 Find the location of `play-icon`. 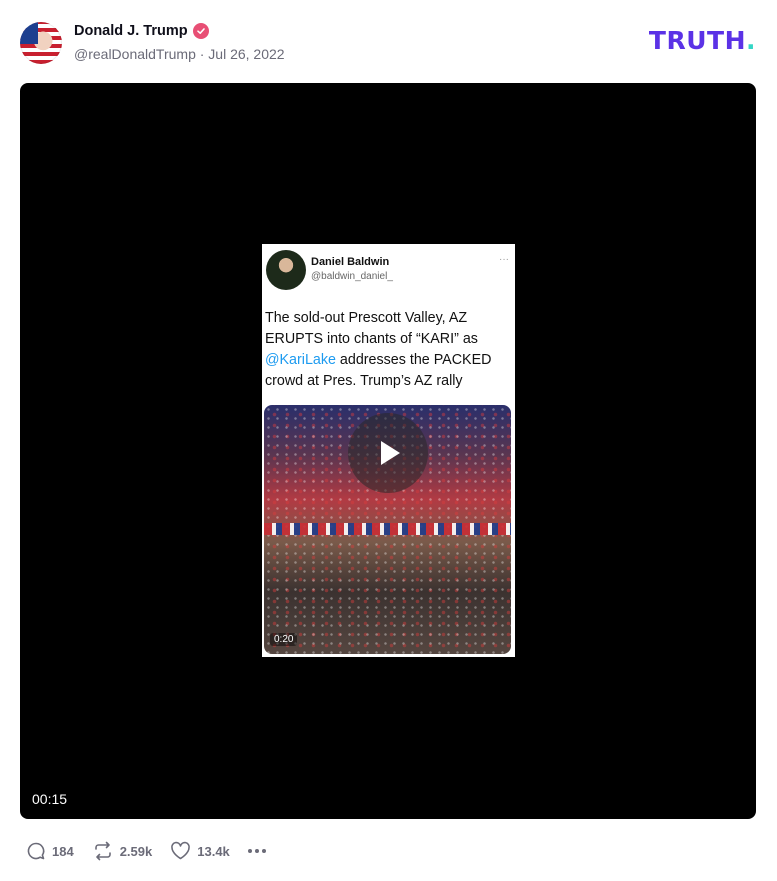

play-icon is located at coordinates (388, 453).